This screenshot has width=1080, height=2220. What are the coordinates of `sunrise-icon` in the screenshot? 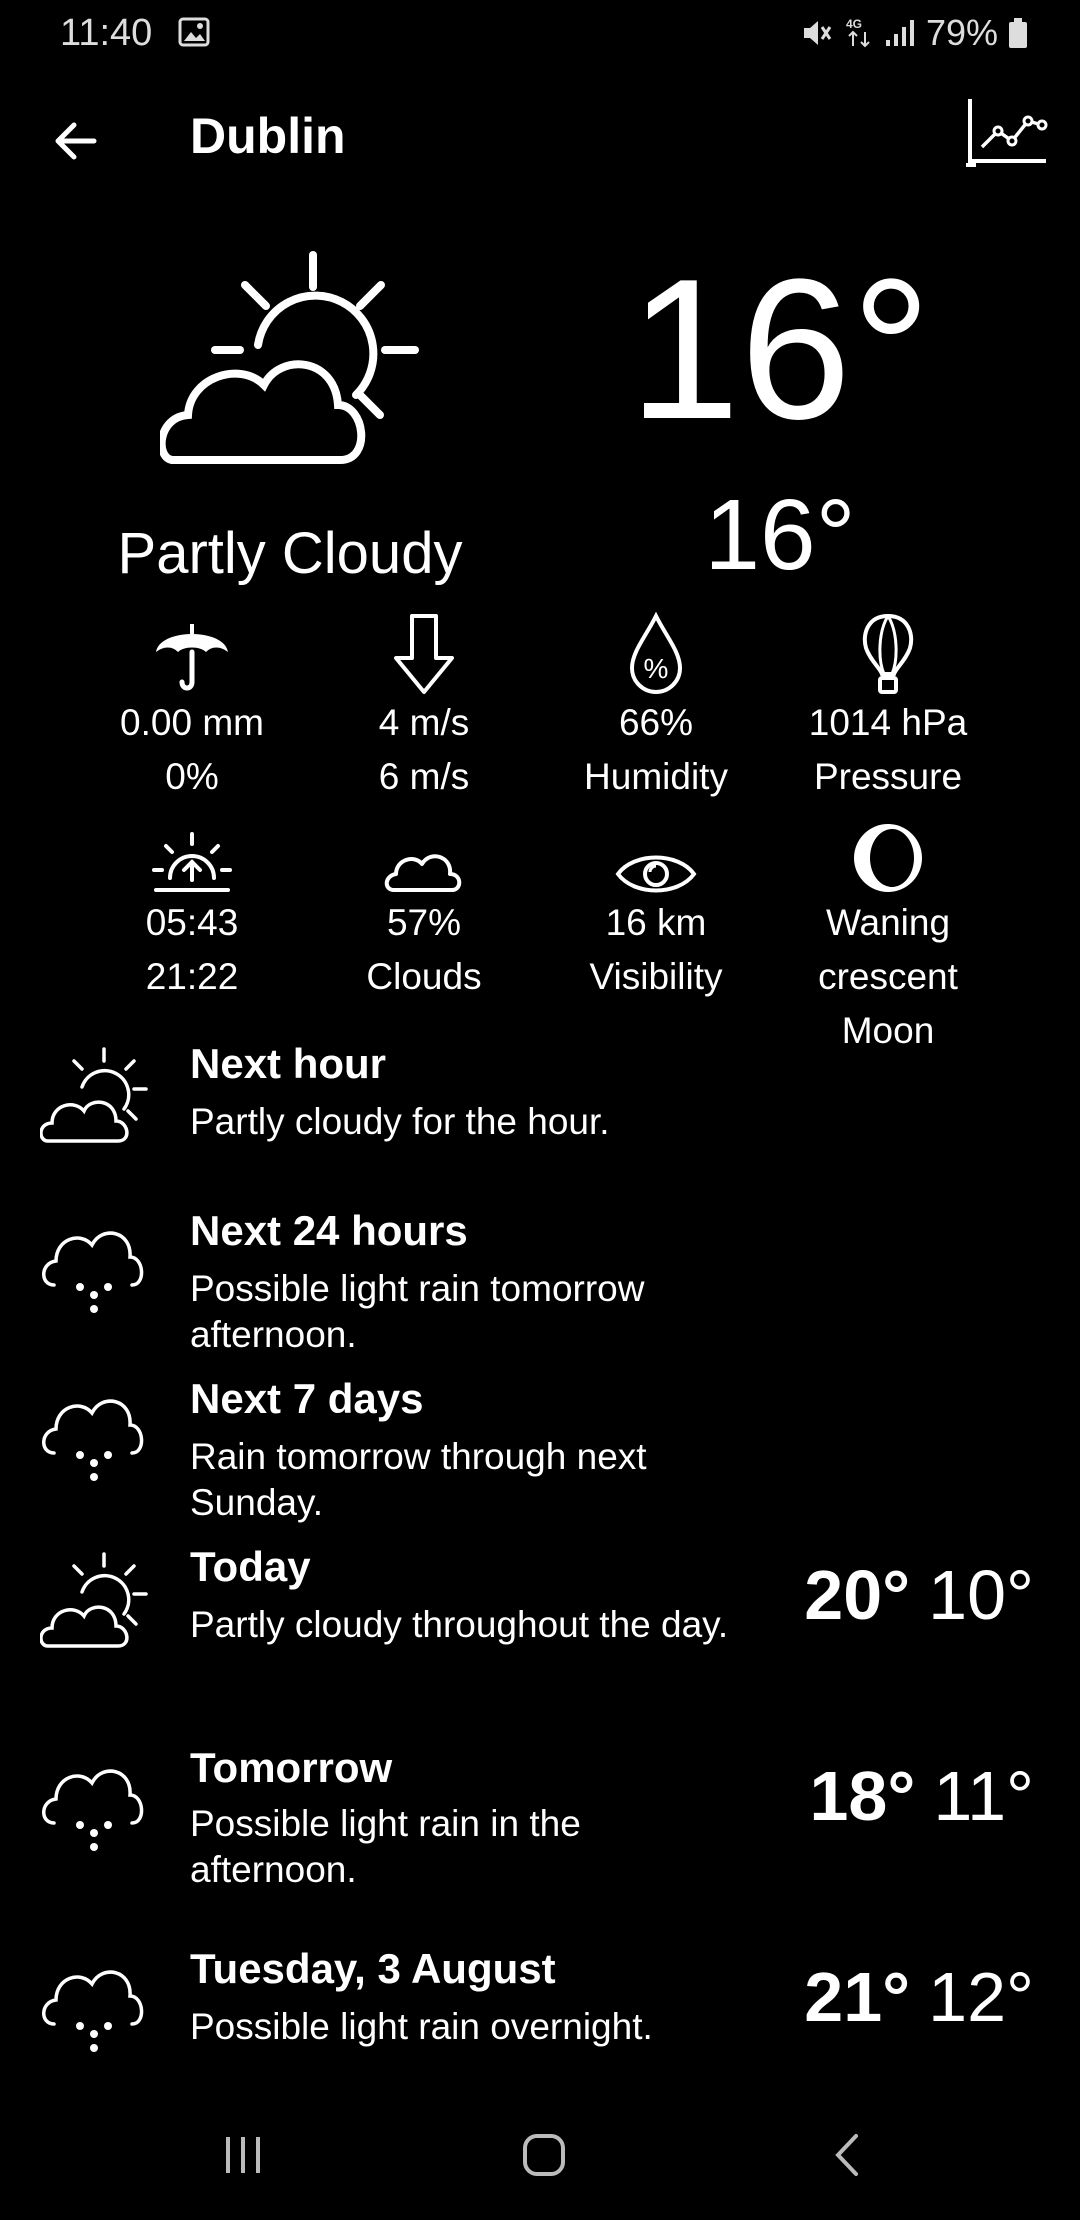 It's located at (192, 863).